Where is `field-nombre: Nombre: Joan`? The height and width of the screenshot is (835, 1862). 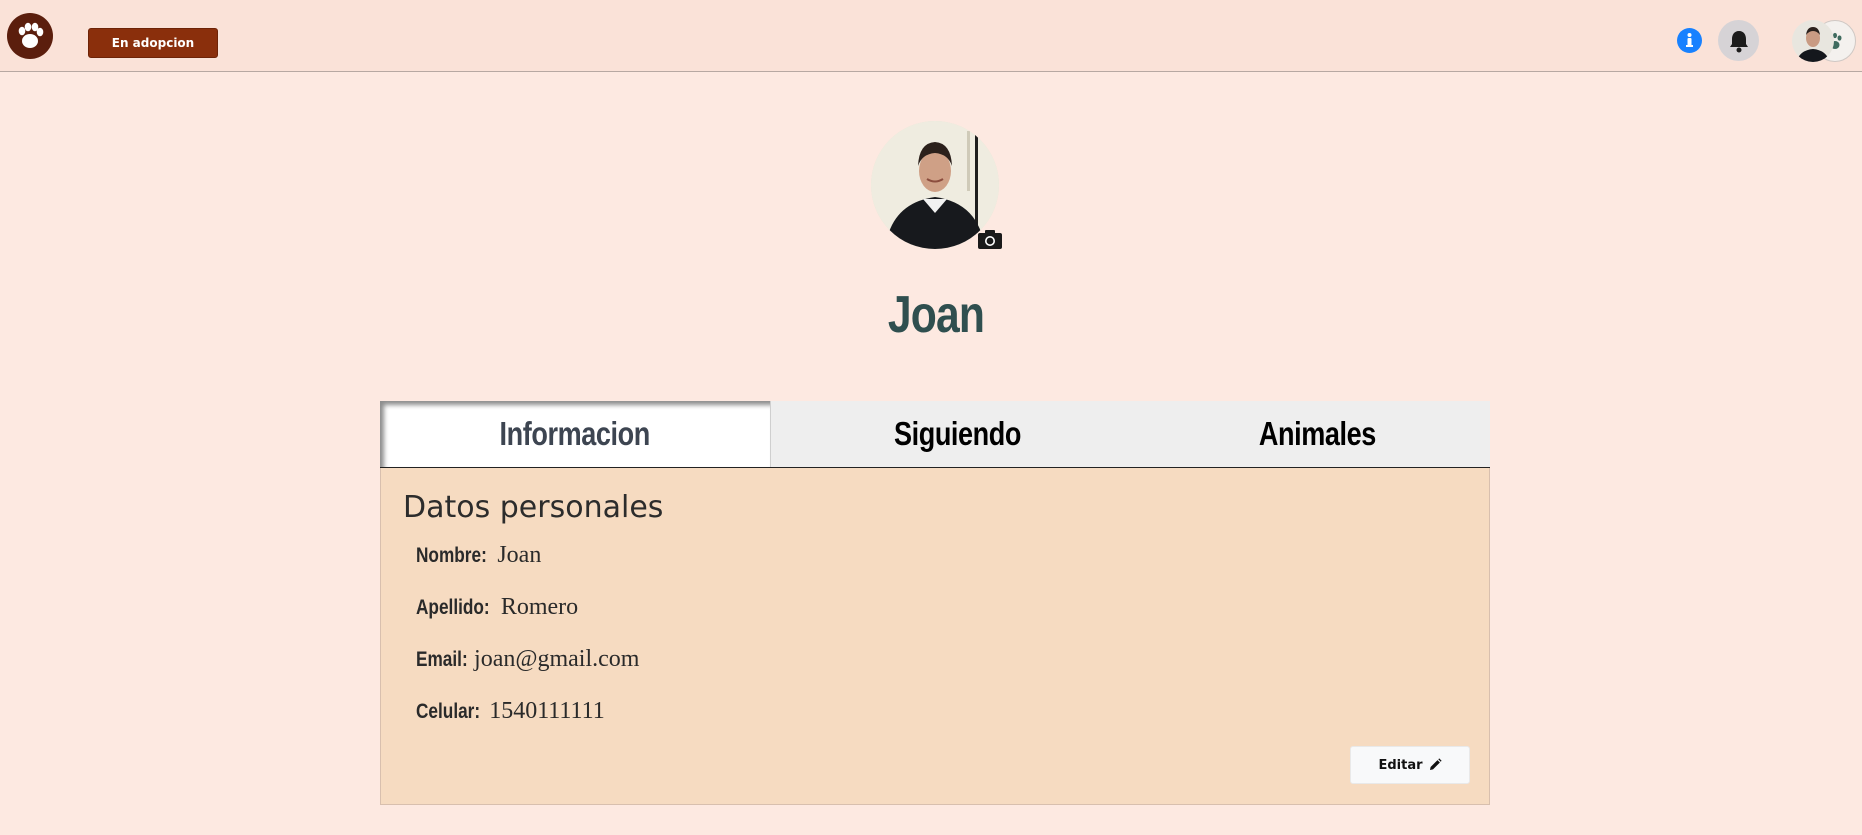
field-nombre: Nombre: Joan is located at coordinates (478, 555).